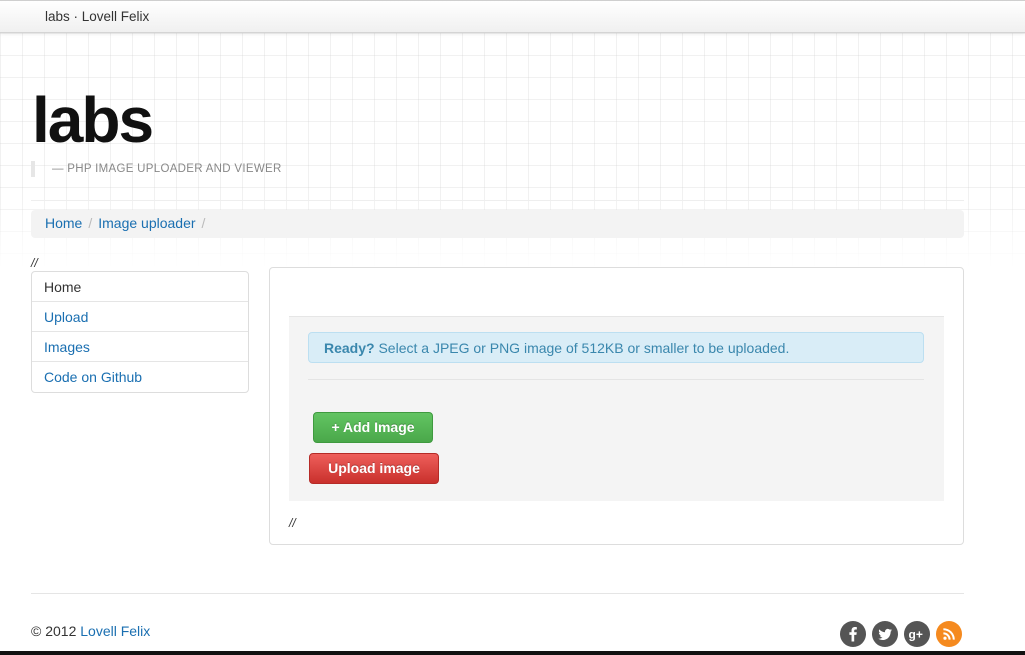  I want to click on upload-image-button: Upload image, so click(374, 468).